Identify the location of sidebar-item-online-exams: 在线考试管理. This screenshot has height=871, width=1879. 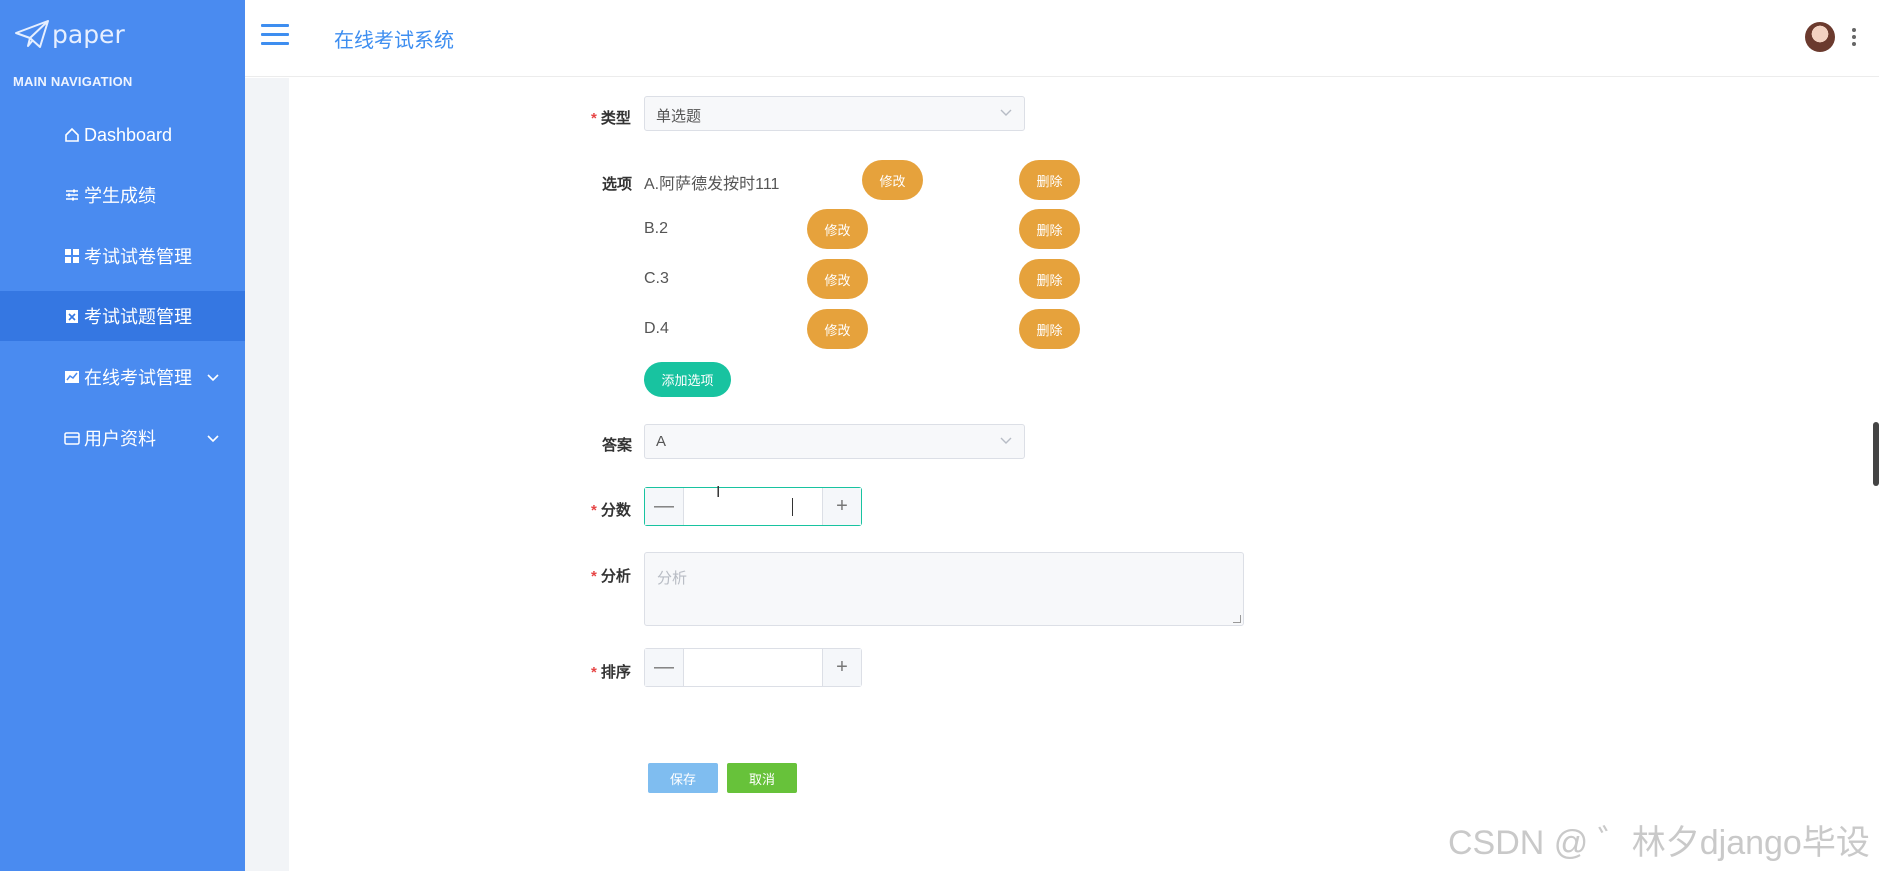
(122, 377).